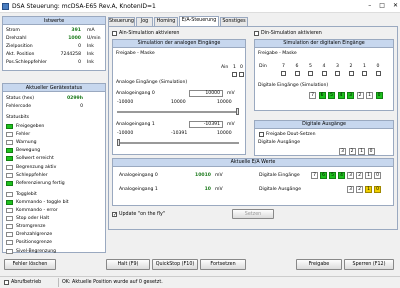 The height and width of the screenshot is (288, 400). I want to click on ain-ch0-slider, so click(237, 111).